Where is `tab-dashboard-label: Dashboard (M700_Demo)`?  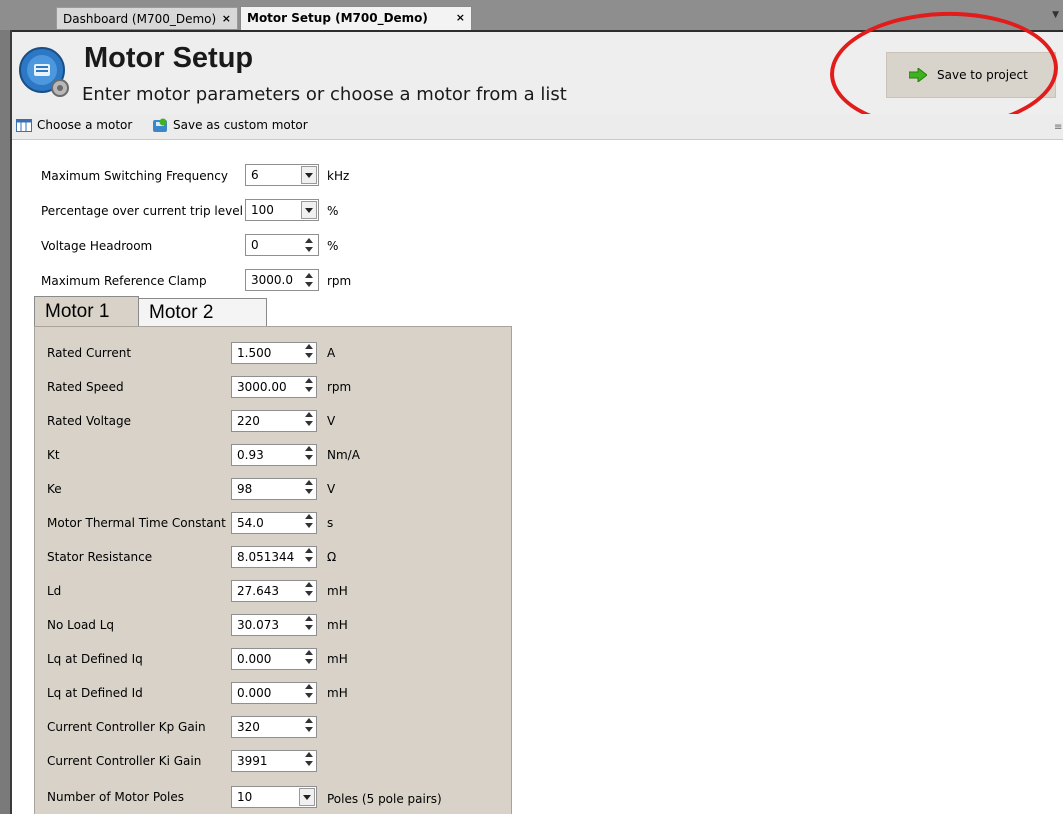
tab-dashboard-label: Dashboard (M700_Demo) is located at coordinates (140, 19).